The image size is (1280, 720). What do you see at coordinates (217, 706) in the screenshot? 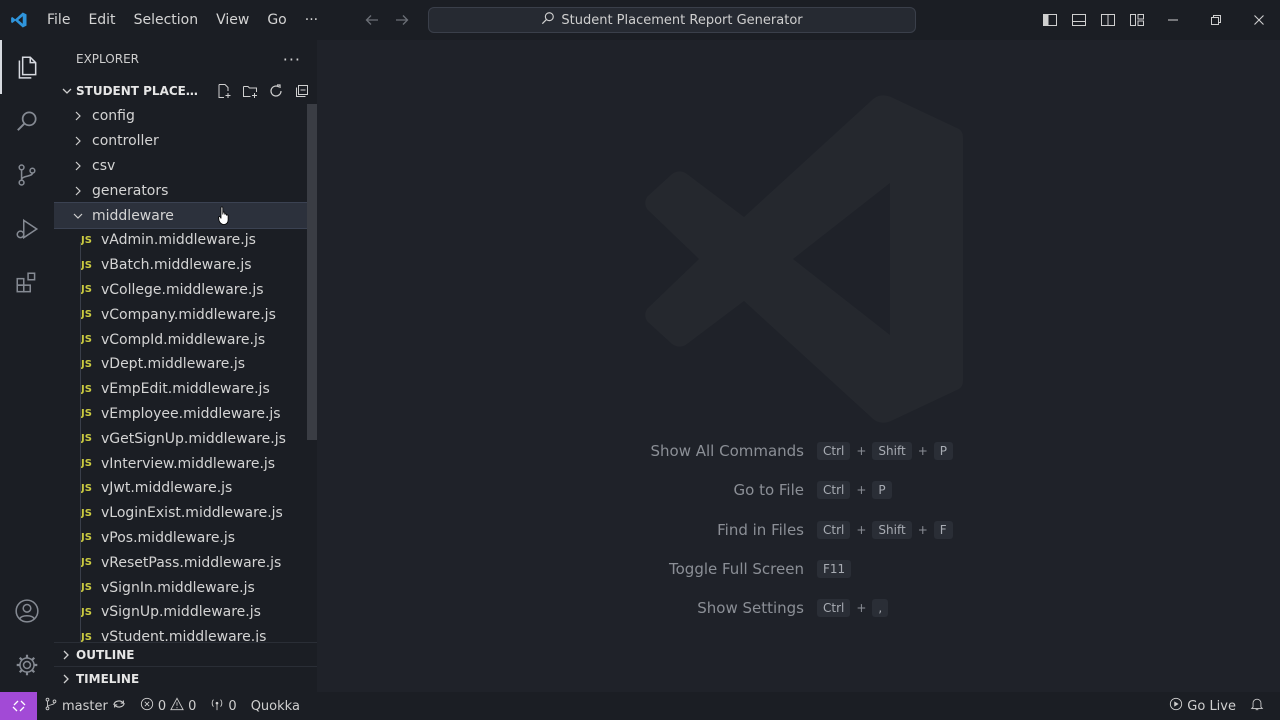
I see `broadcast-icon` at bounding box center [217, 706].